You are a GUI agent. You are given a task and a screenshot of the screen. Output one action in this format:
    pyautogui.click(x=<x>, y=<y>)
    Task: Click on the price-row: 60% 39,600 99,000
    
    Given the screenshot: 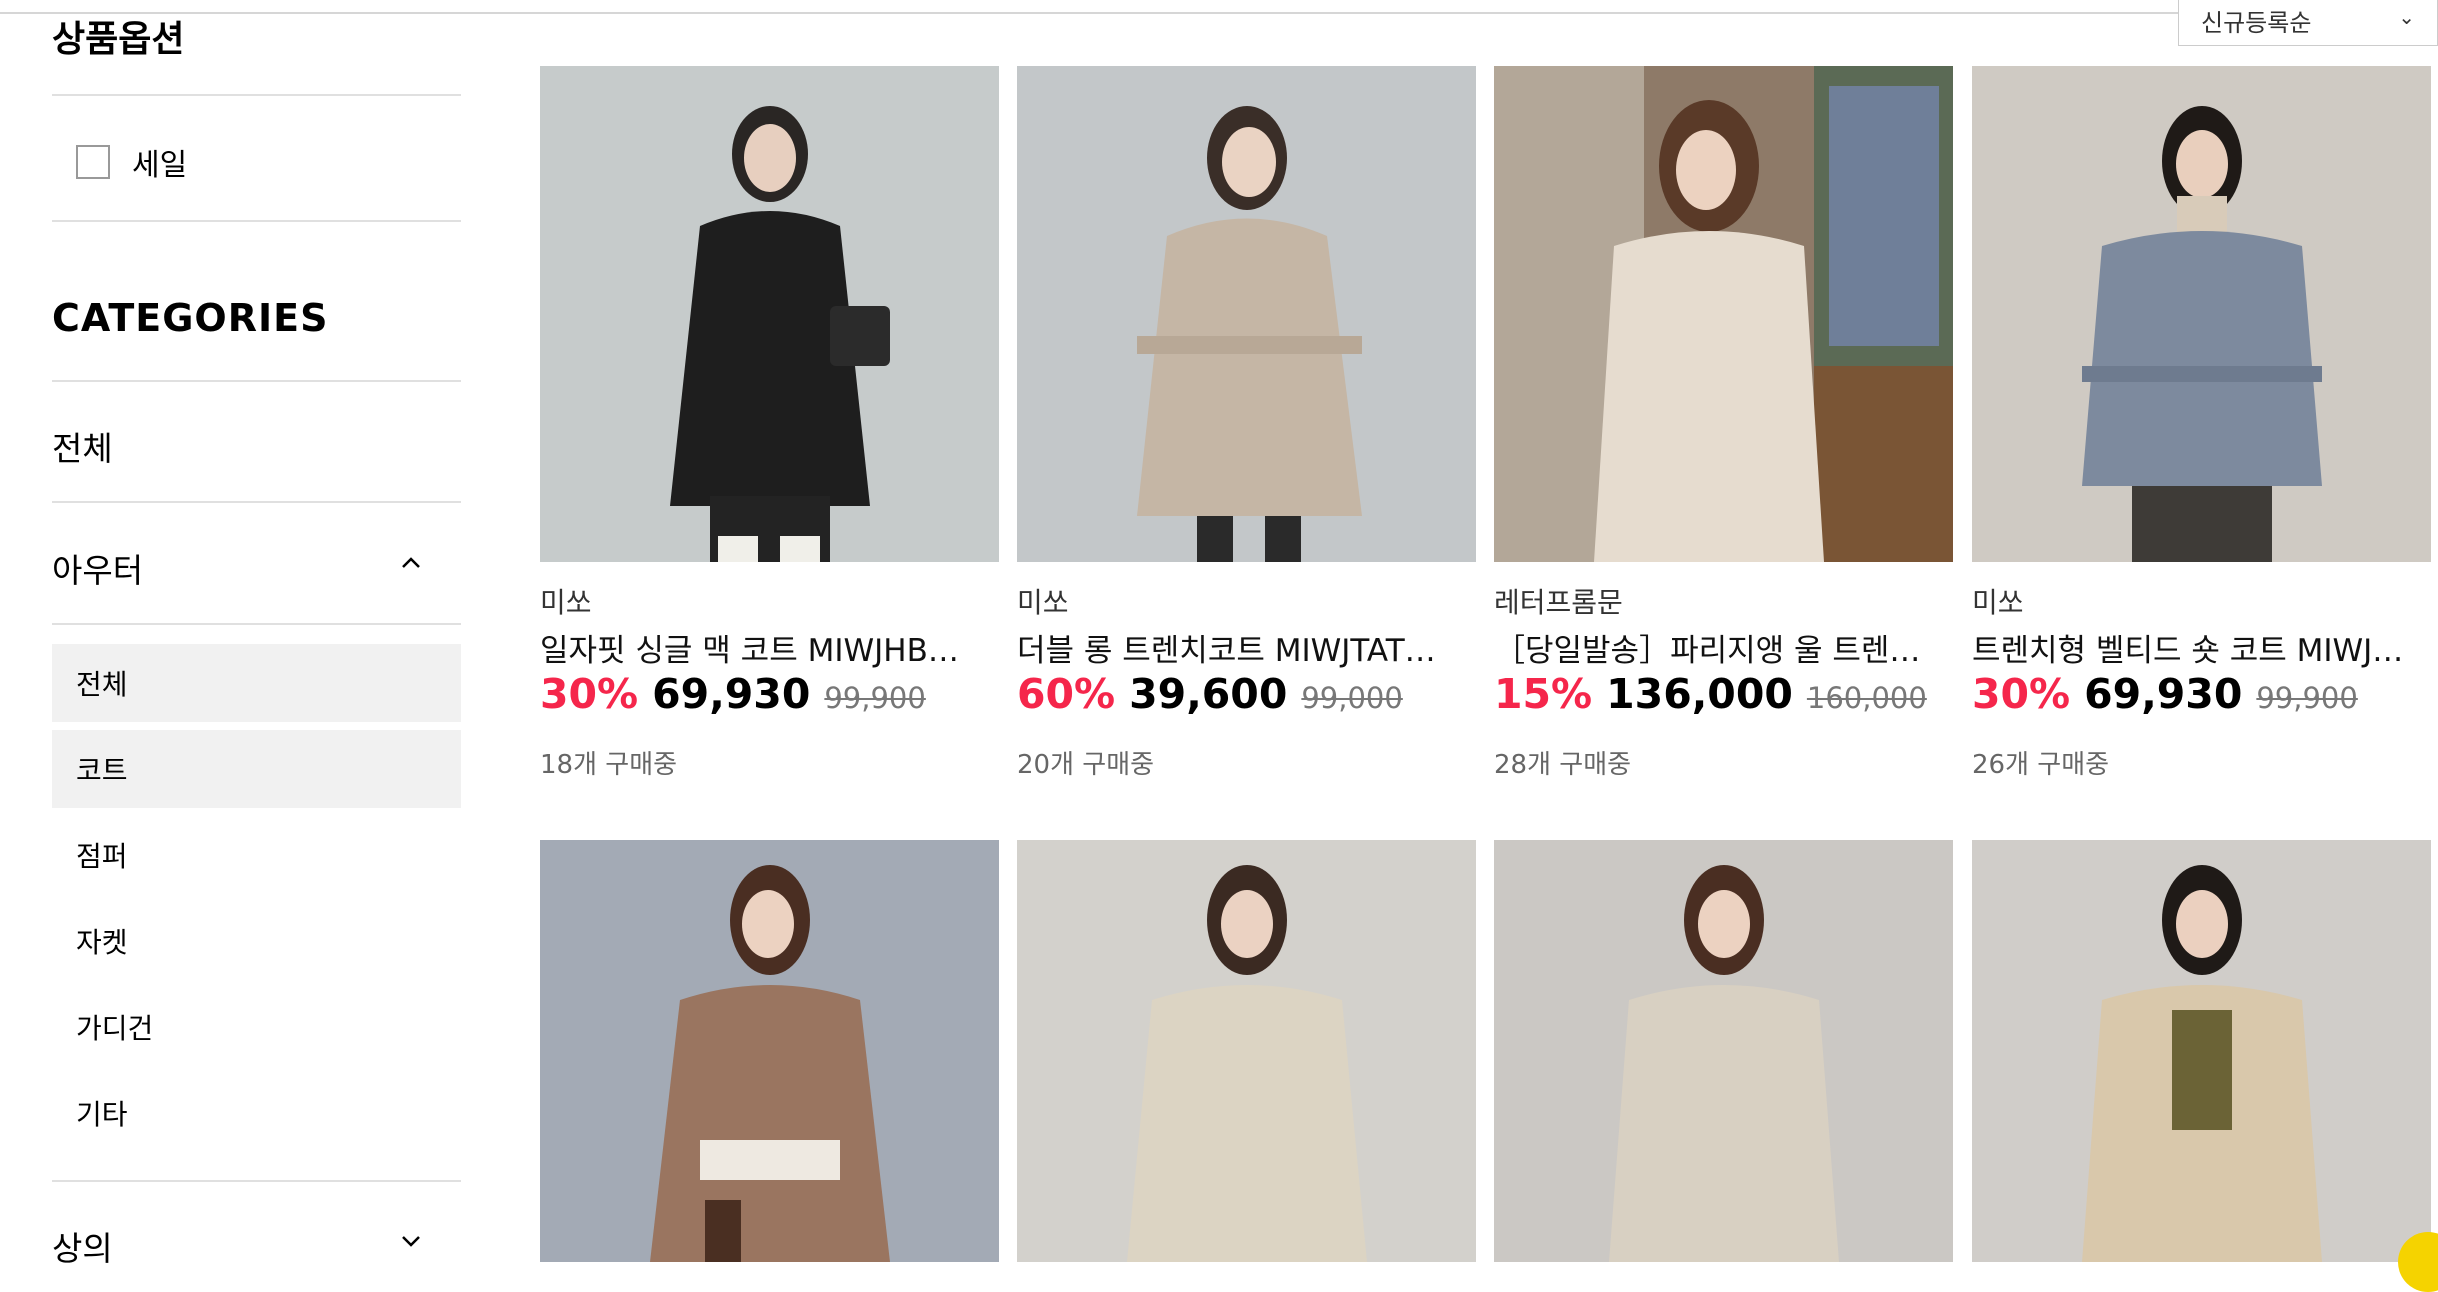 What is the action you would take?
    pyautogui.click(x=1210, y=694)
    